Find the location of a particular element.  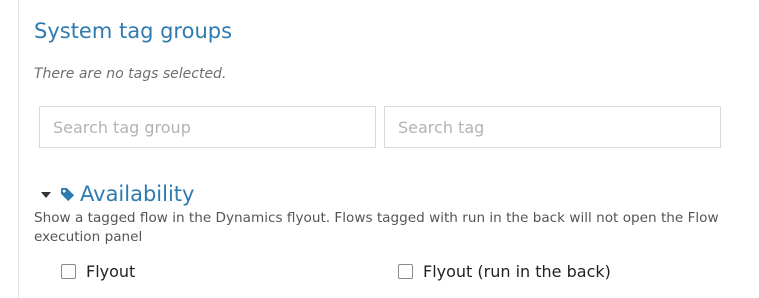

section-title: System tag groups is located at coordinates (133, 31).